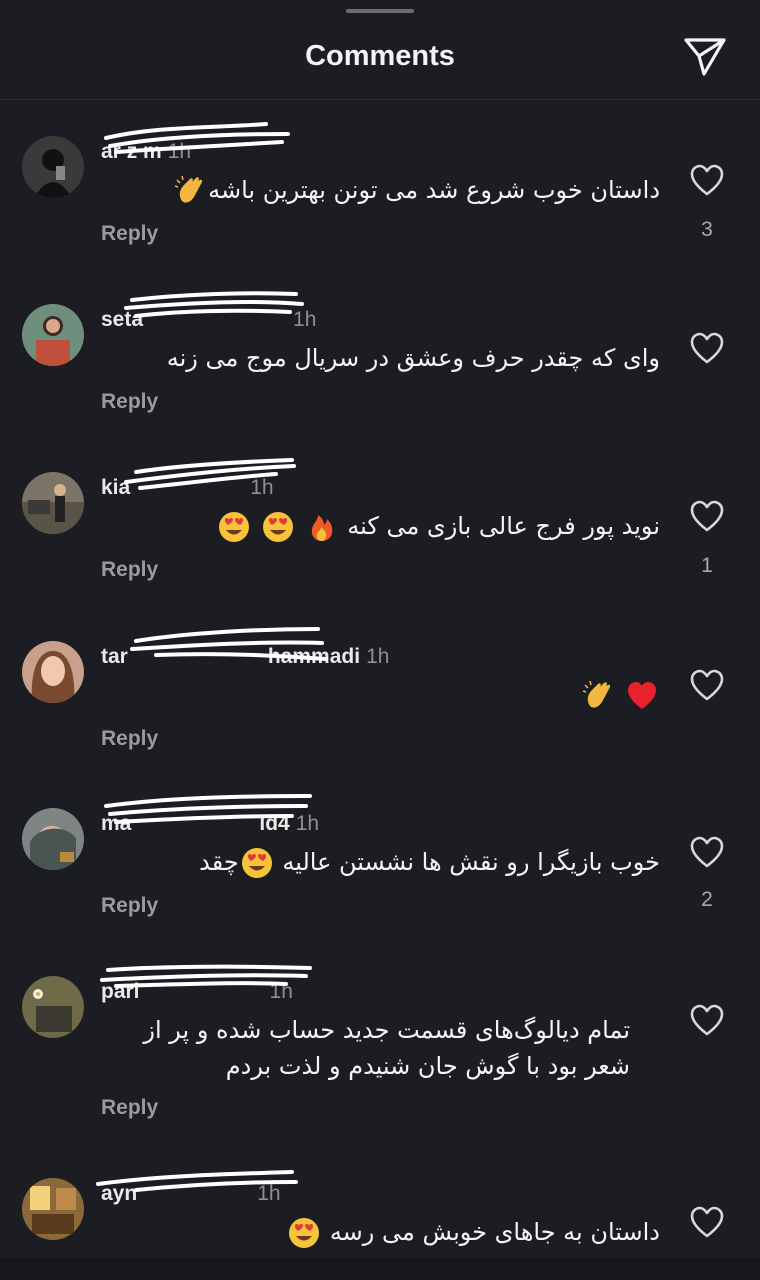 The width and height of the screenshot is (760, 1280). What do you see at coordinates (380, 862) in the screenshot?
I see `comment-text: خوب بازیگرا رو نقش ها نشستن عالیه چقد` at bounding box center [380, 862].